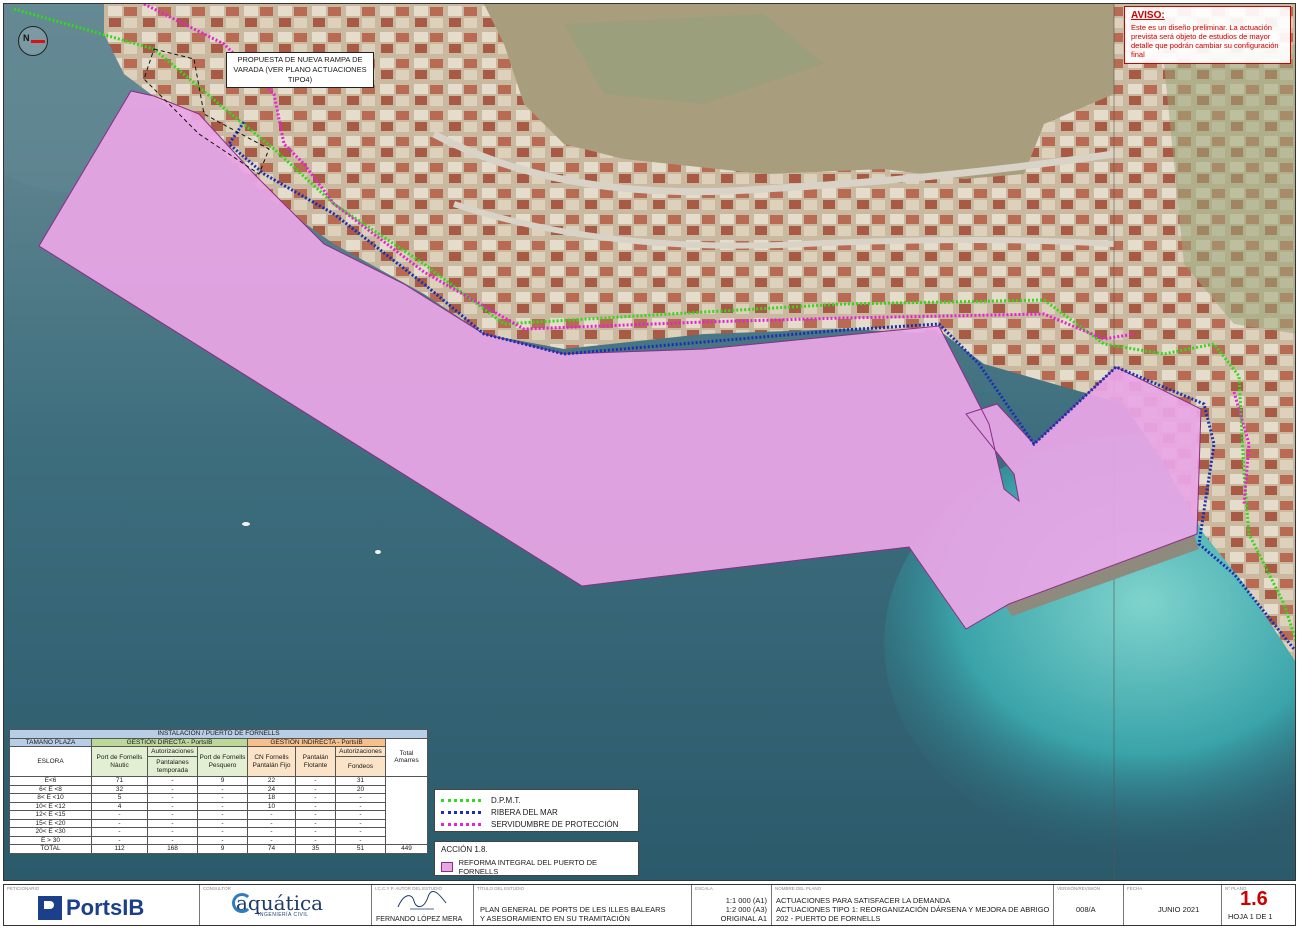  What do you see at coordinates (461, 812) in the screenshot?
I see `ribera-swatch` at bounding box center [461, 812].